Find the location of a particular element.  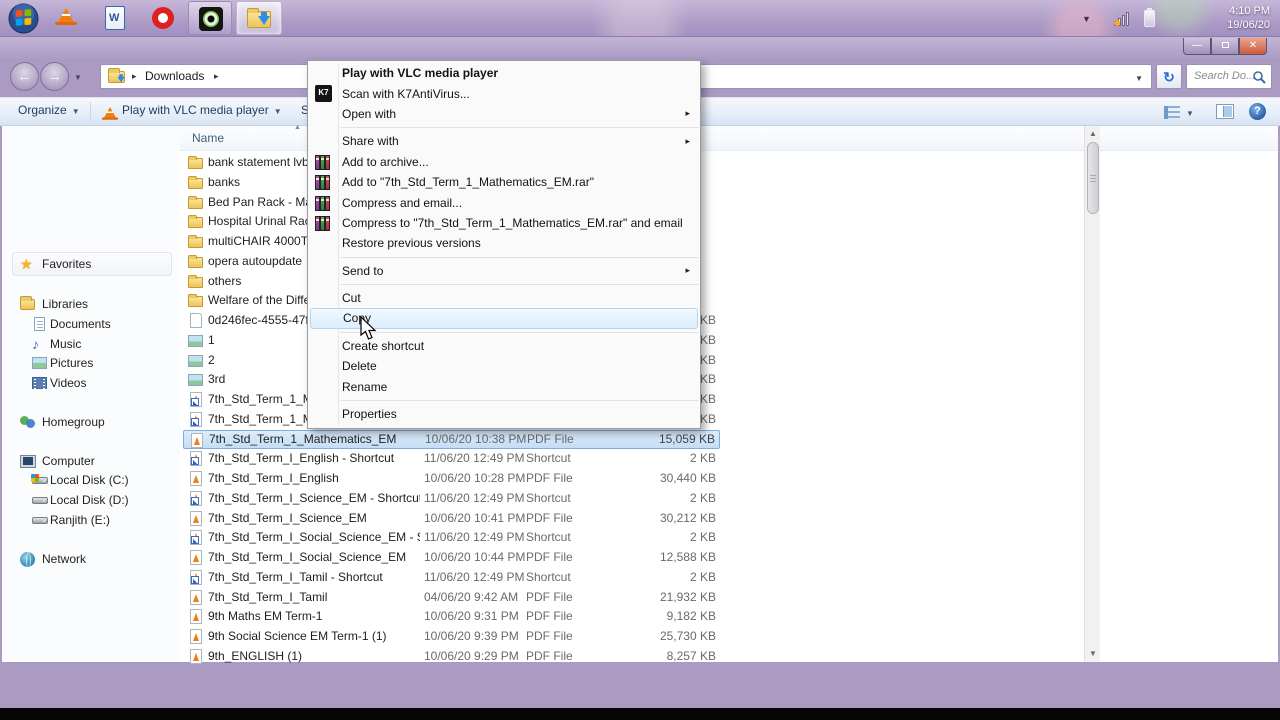

network-signal-icon is located at coordinates (1123, 19).